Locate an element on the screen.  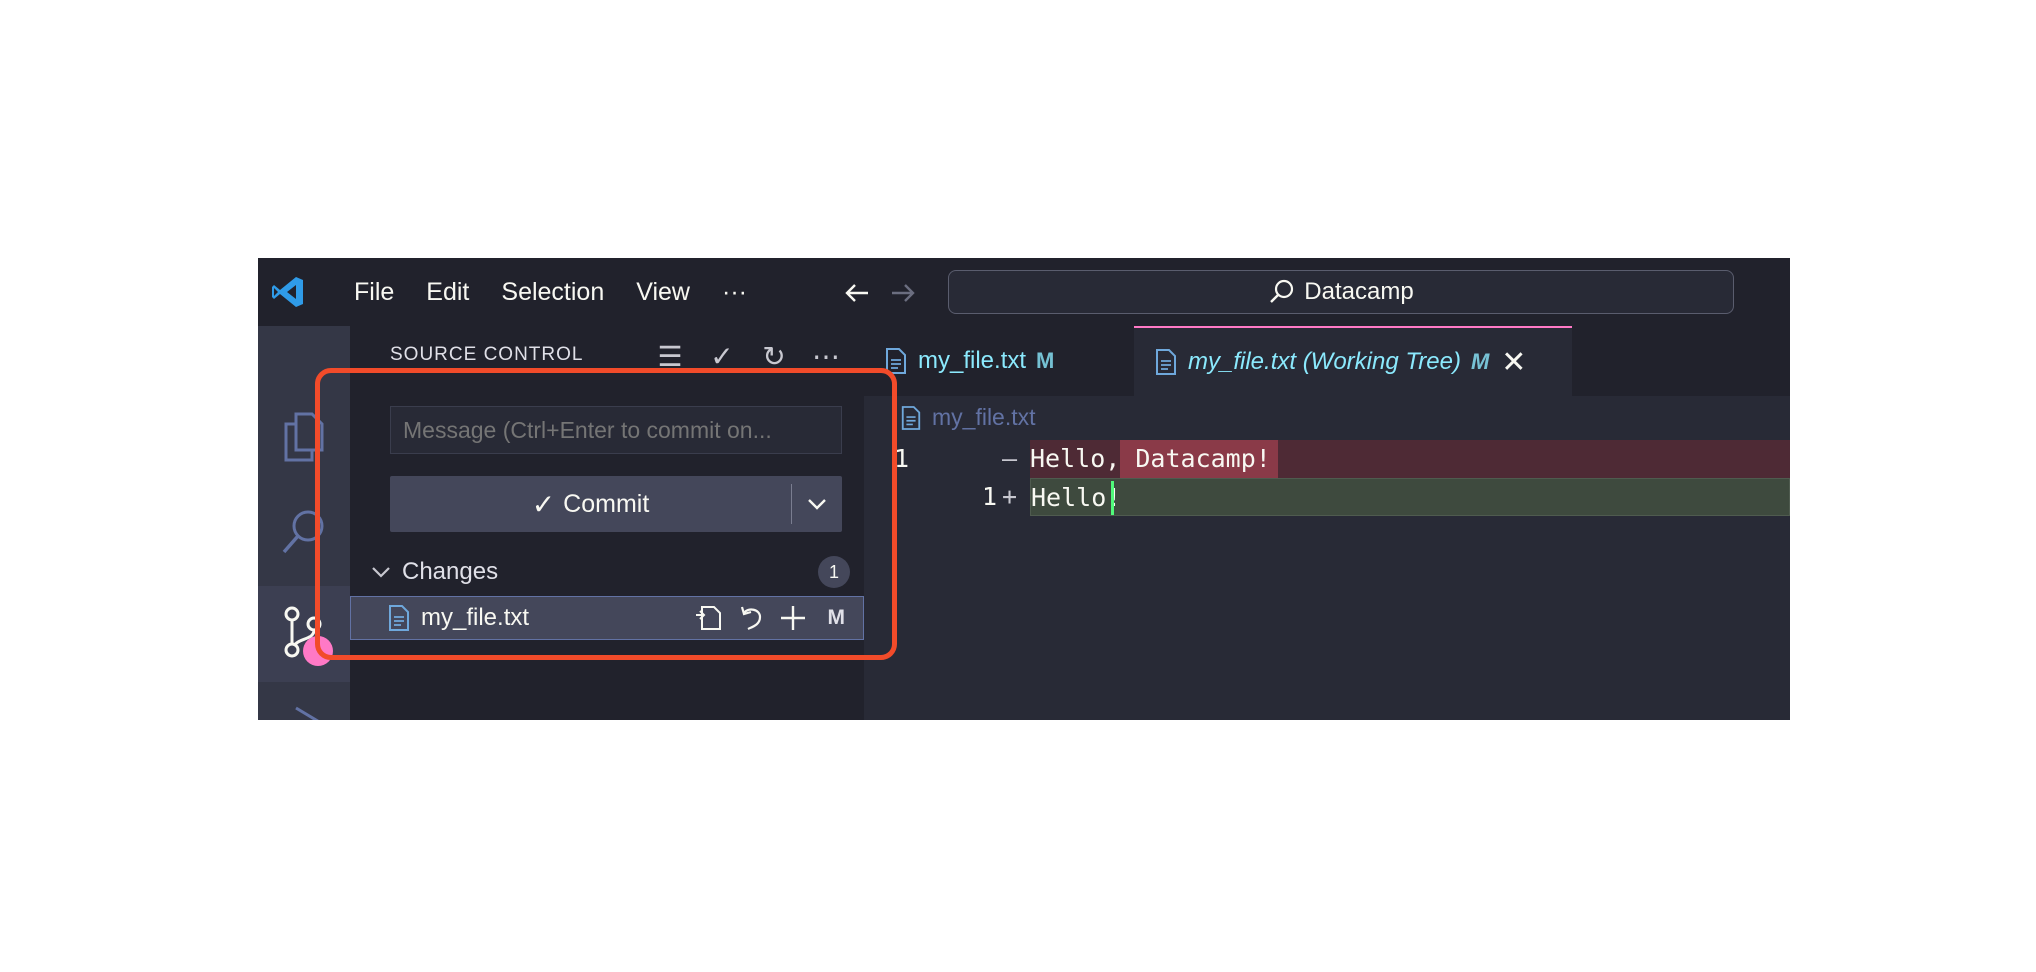
search-icon is located at coordinates (1282, 291).